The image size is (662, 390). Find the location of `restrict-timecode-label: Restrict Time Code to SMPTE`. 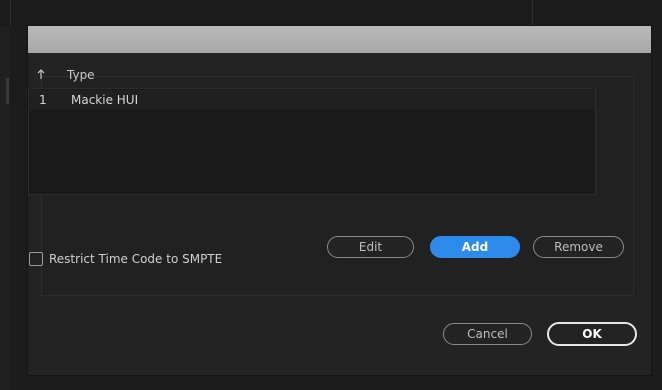

restrict-timecode-label: Restrict Time Code to SMPTE is located at coordinates (135, 259).